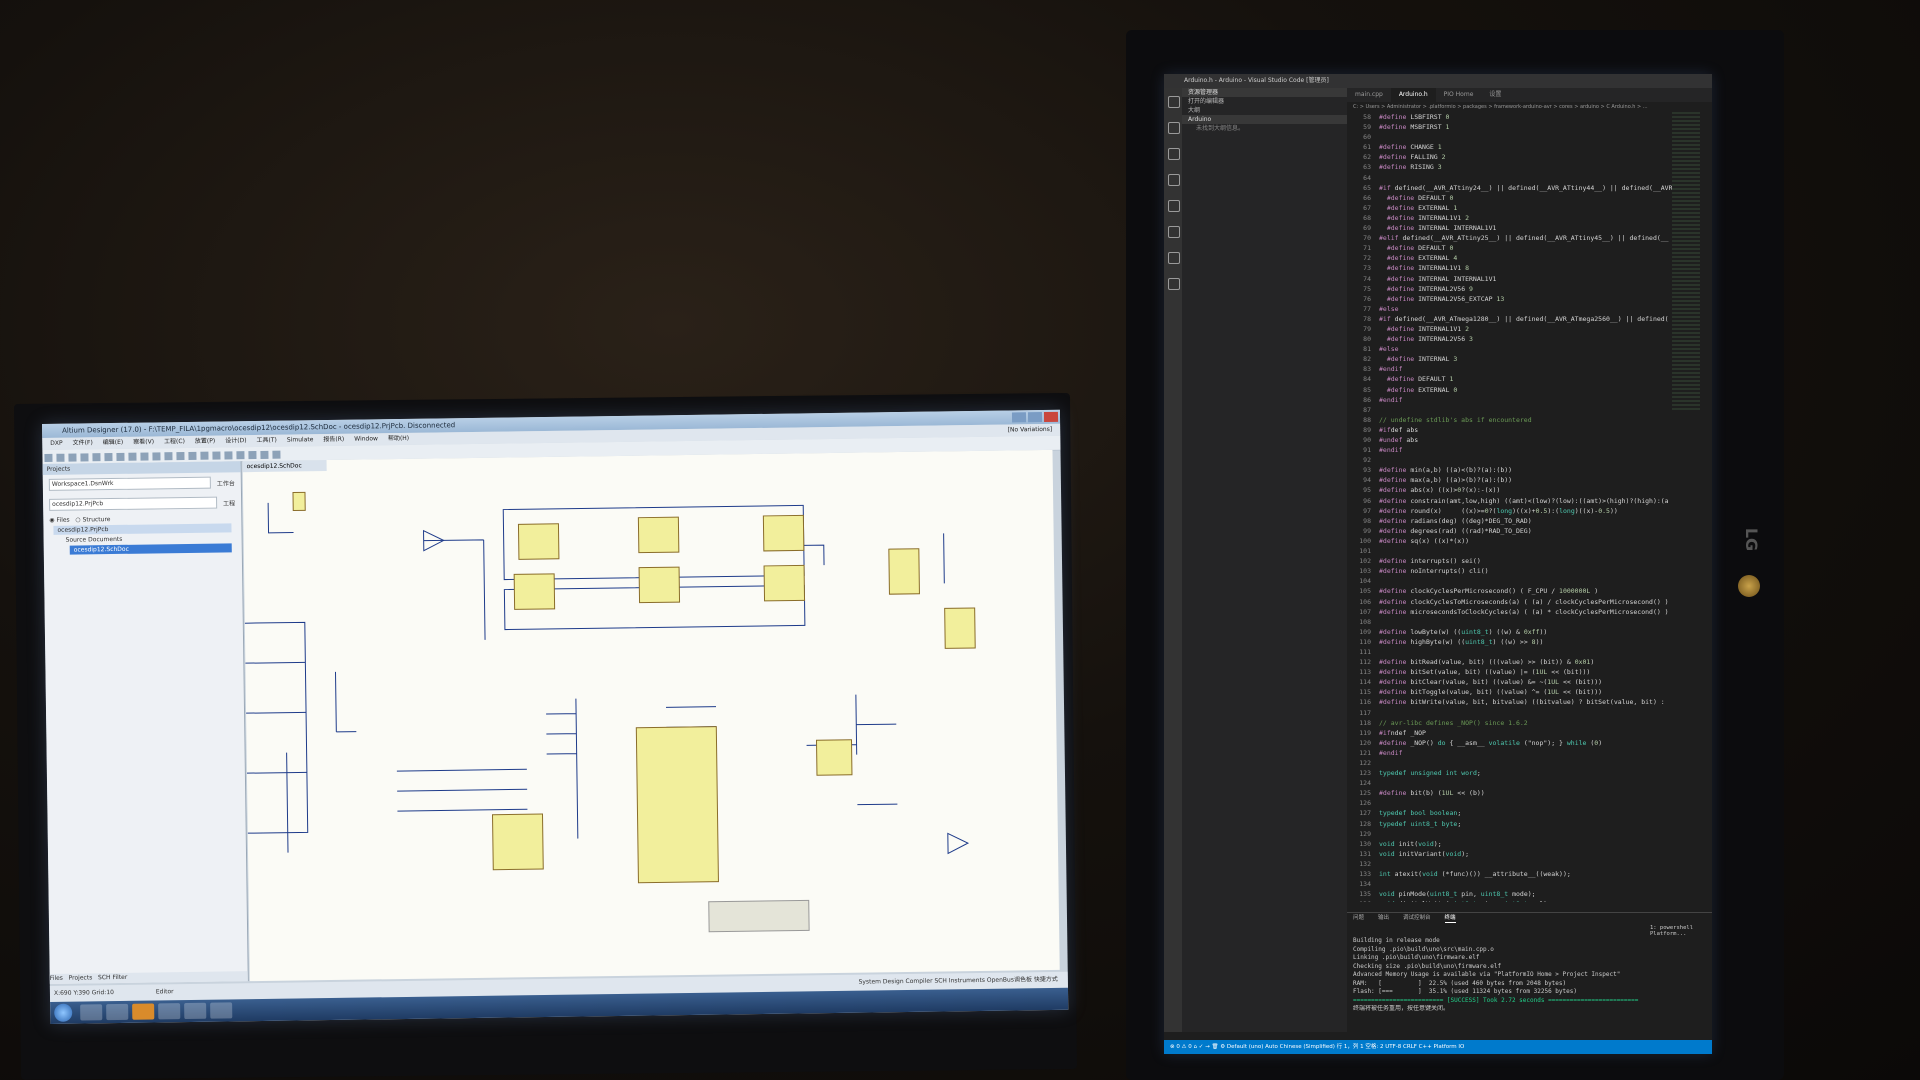 The image size is (1920, 1080). What do you see at coordinates (1509, 783) in the screenshot?
I see `code-line: 124` at bounding box center [1509, 783].